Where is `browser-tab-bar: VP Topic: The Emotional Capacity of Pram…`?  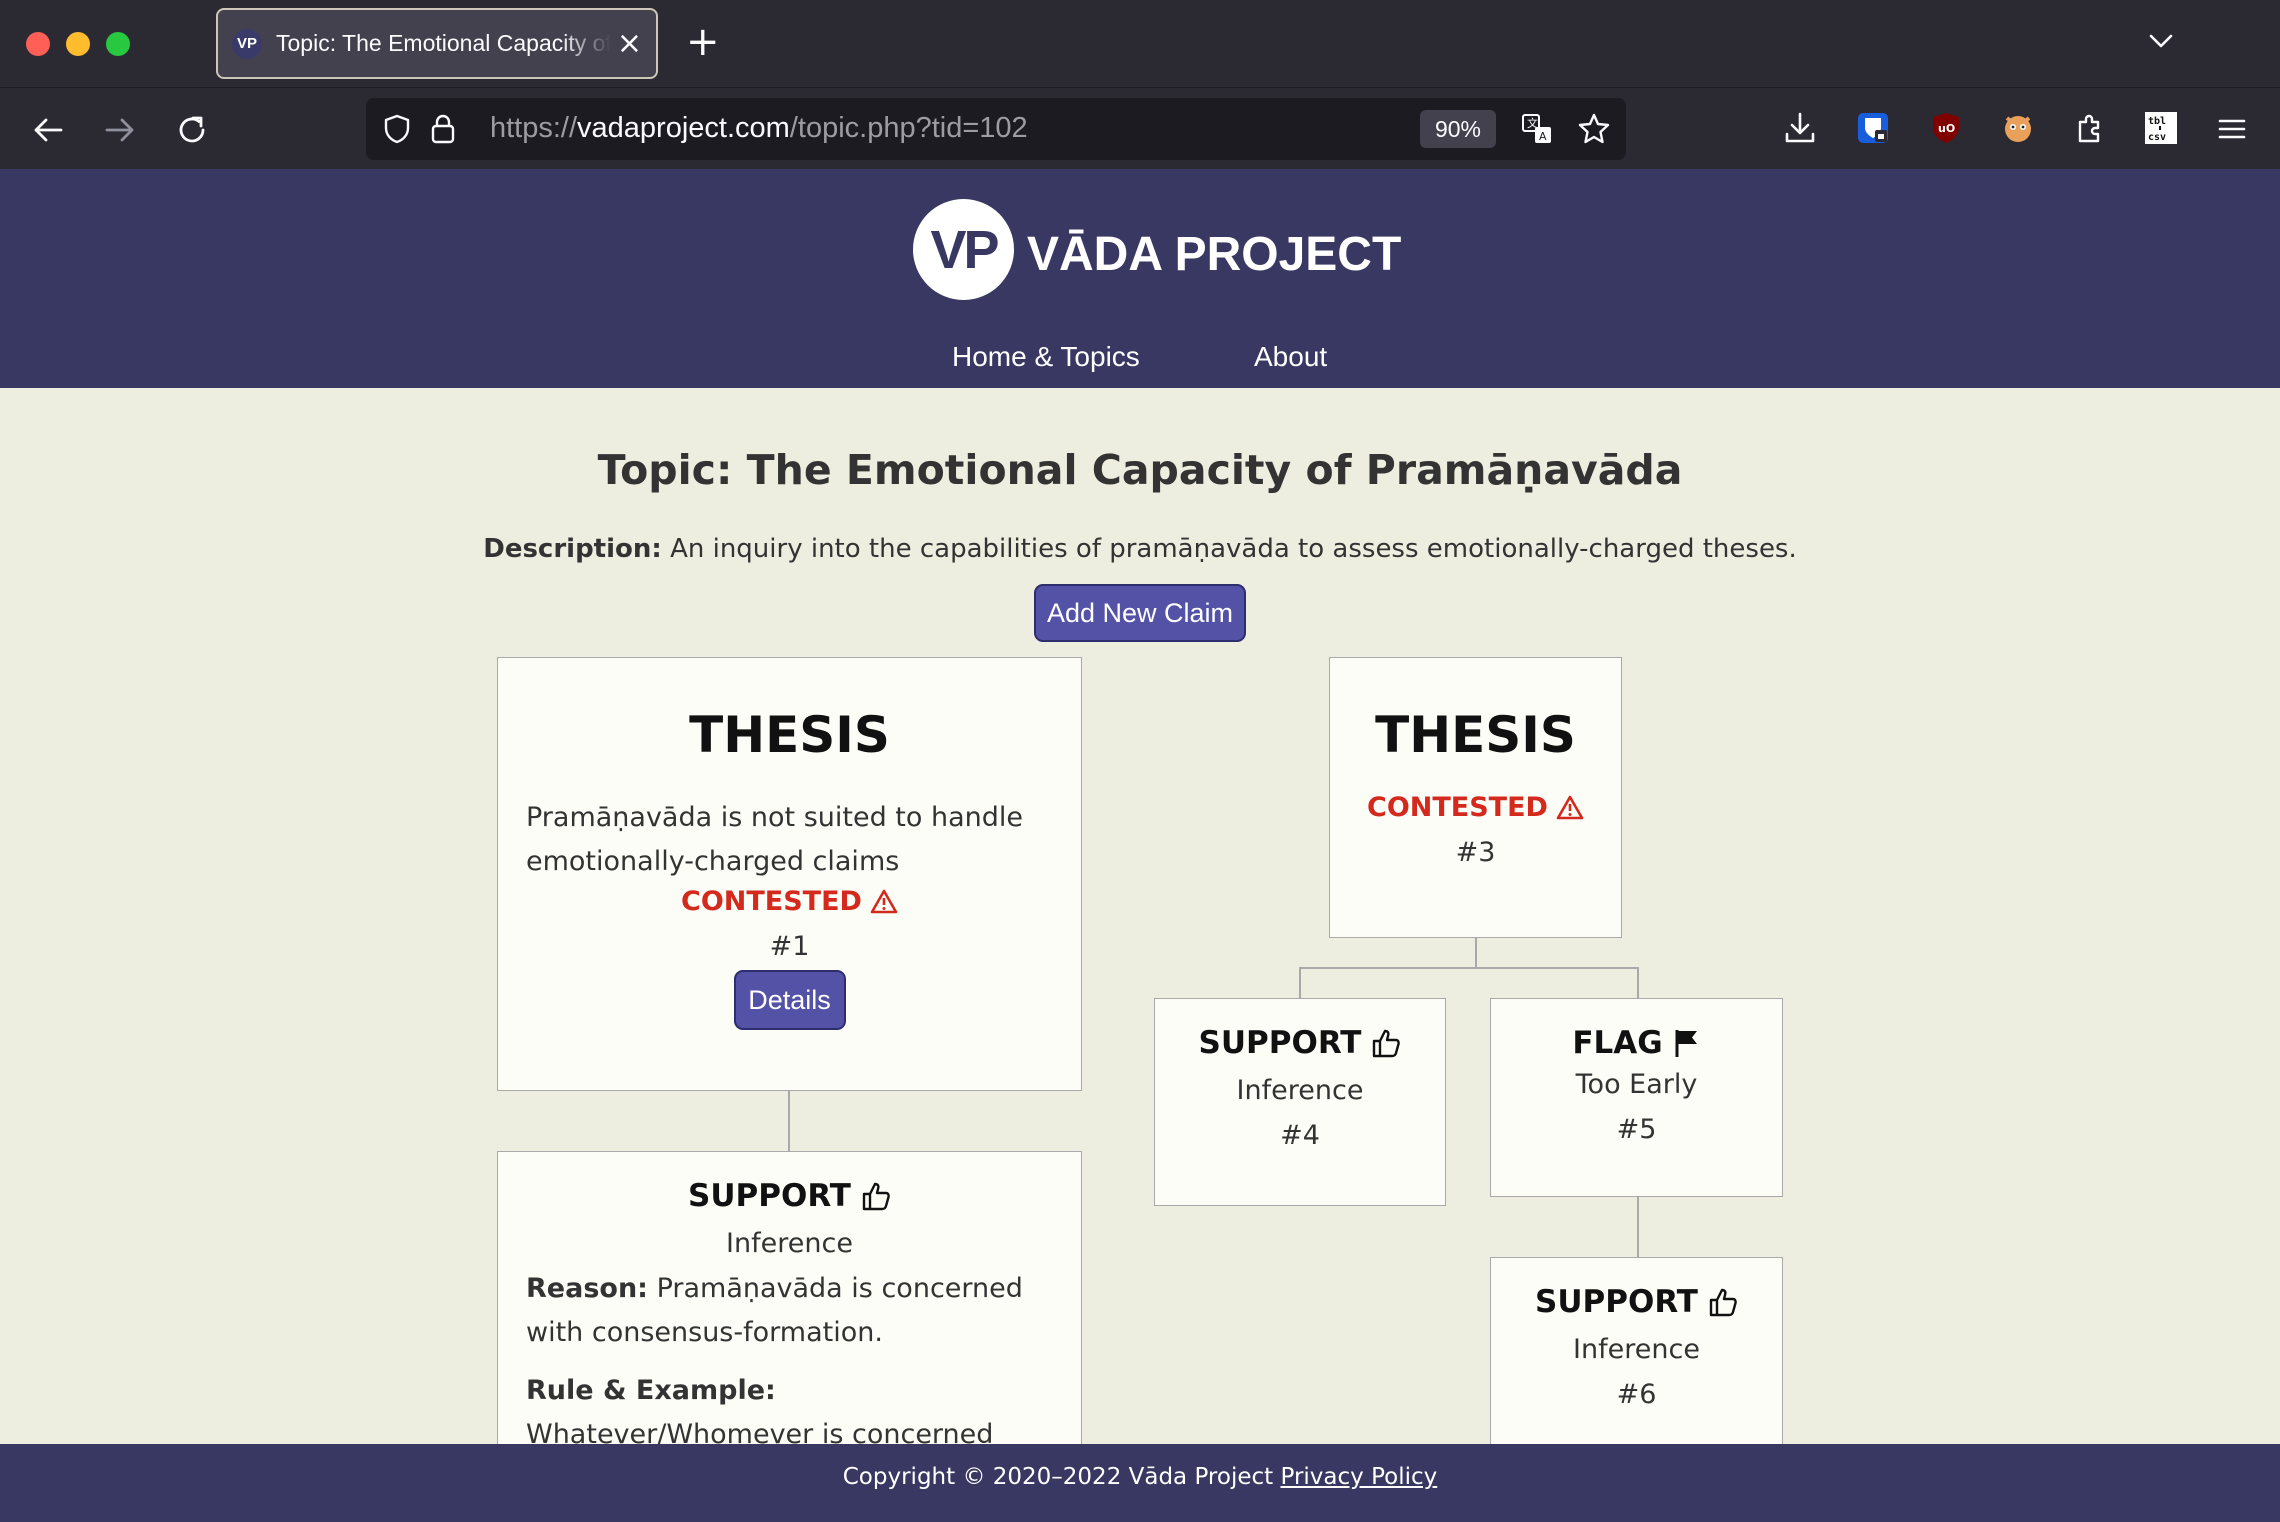 browser-tab-bar: VP Topic: The Emotional Capacity of Pram… is located at coordinates (1140, 43).